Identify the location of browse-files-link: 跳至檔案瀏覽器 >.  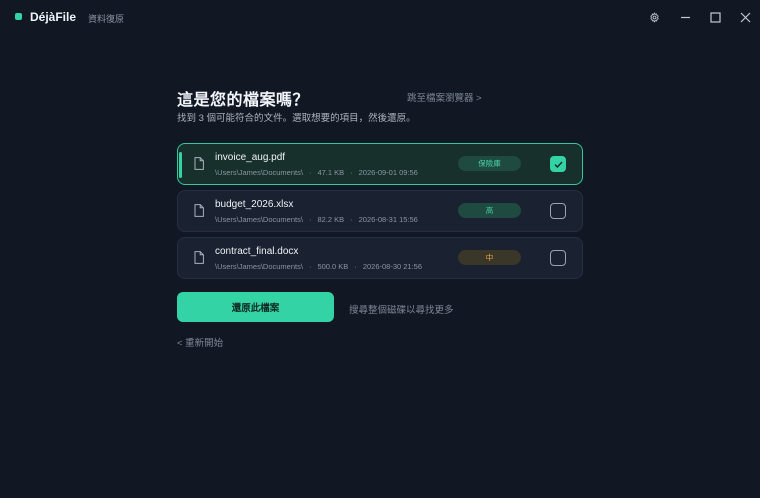
(444, 97).